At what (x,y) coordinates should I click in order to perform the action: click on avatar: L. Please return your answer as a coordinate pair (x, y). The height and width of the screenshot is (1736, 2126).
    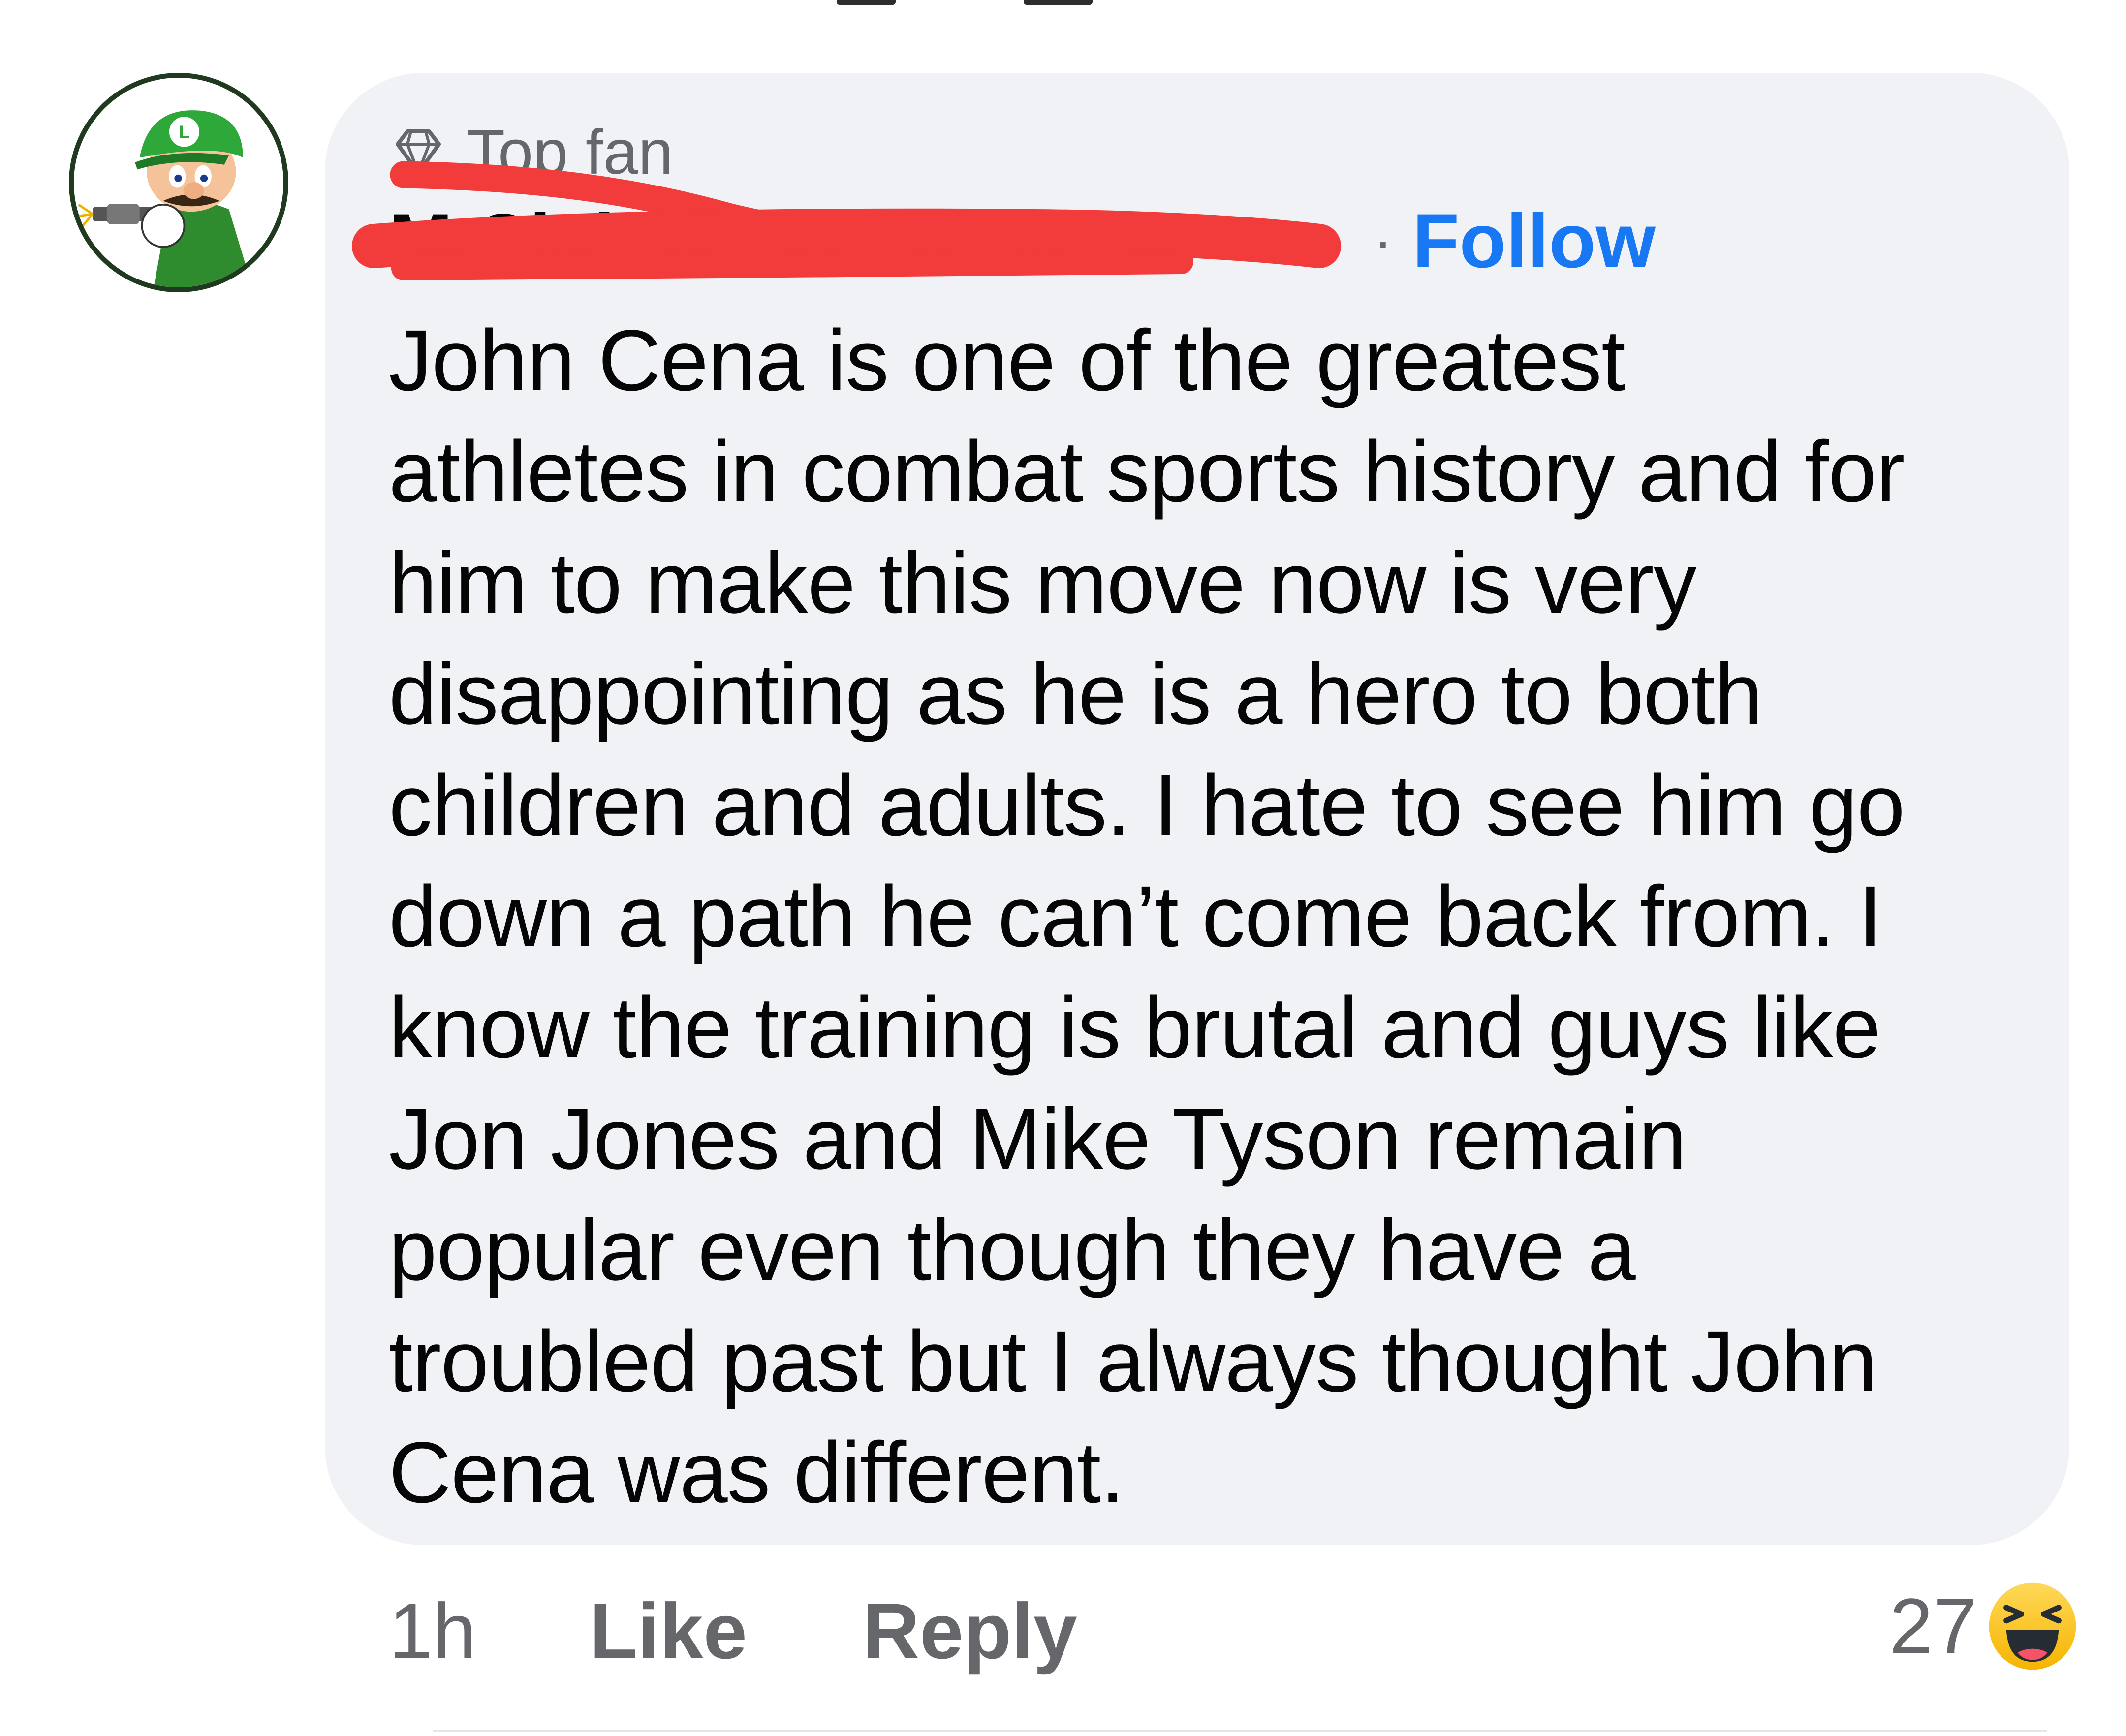
    Looking at the image, I should click on (178, 182).